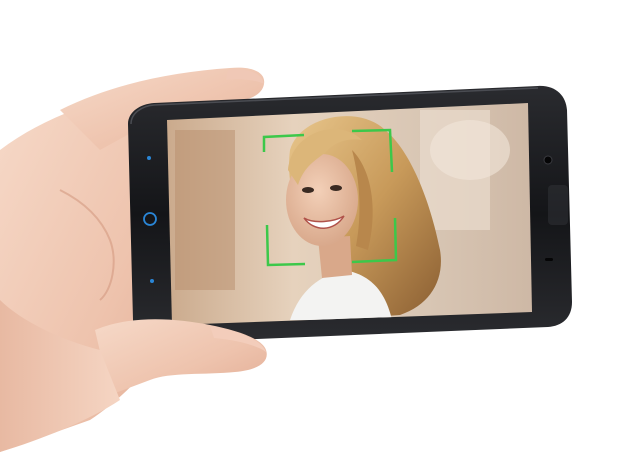 The width and height of the screenshot is (640, 452). Describe the element at coordinates (152, 281) in the screenshot. I see `back-dot-icon` at that location.